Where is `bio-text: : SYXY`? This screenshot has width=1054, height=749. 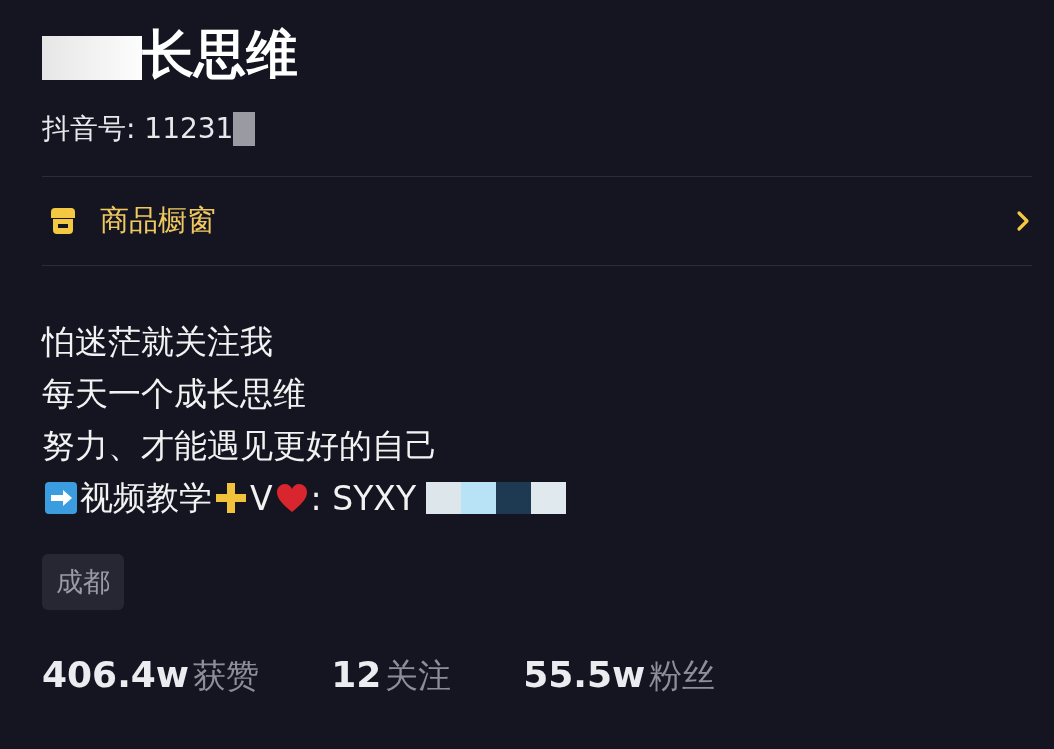
bio-text: : SYXY is located at coordinates (363, 498).